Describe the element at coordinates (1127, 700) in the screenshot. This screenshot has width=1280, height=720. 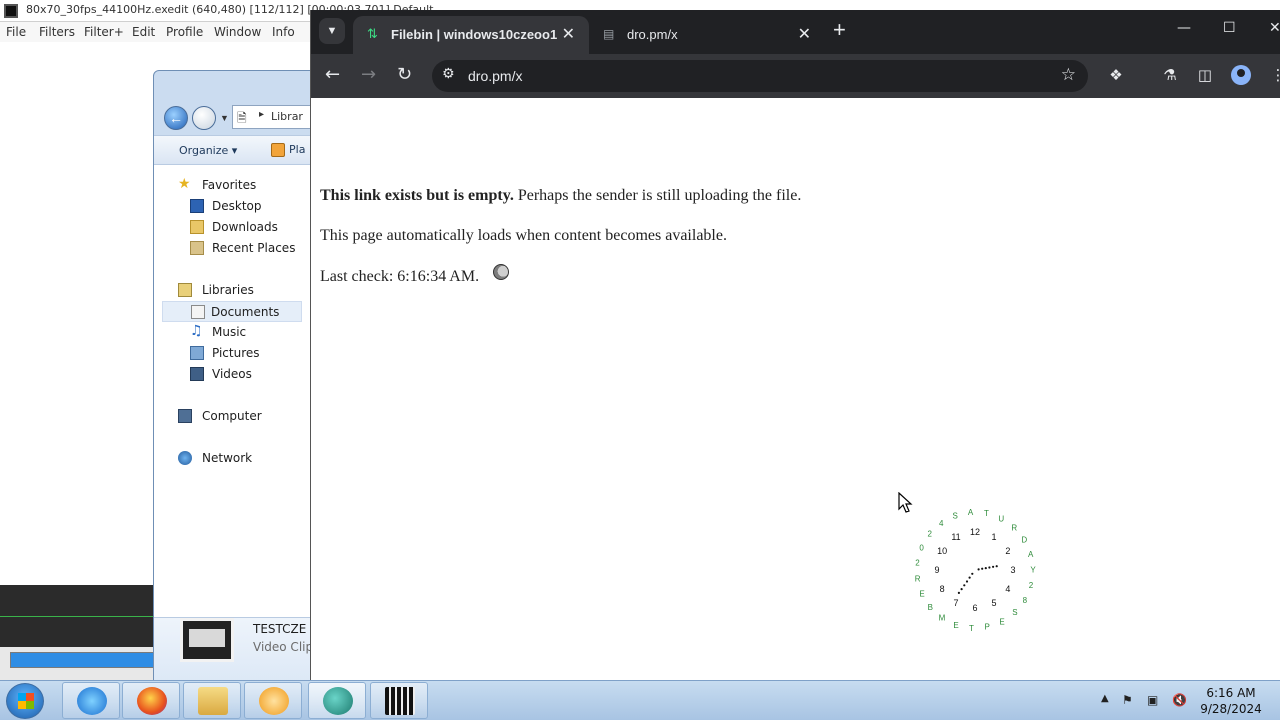
I see `action-center-flag-icon: ⚑` at that location.